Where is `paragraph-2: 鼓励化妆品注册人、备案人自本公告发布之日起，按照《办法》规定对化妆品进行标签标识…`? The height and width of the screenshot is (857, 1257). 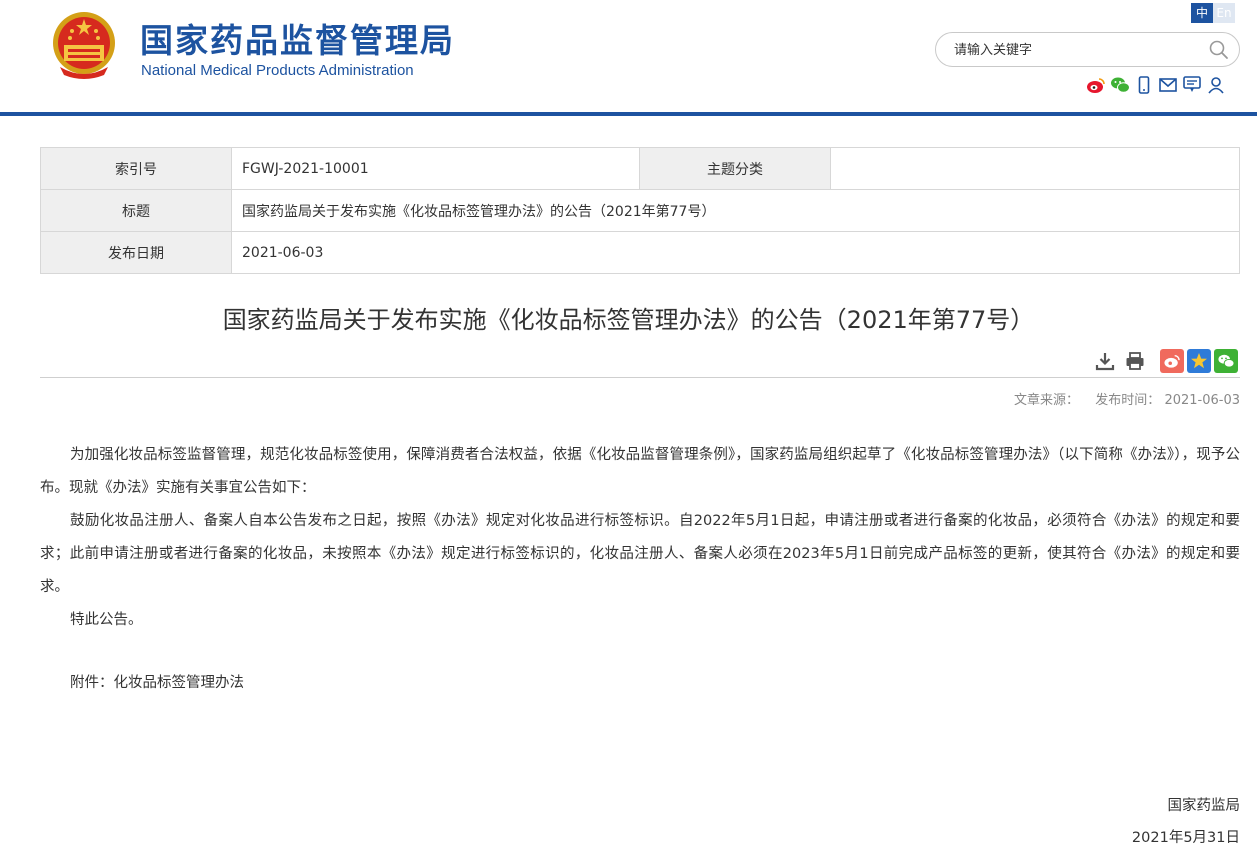
paragraph-2: 鼓励化妆品注册人、备案人自本公告发布之日起，按照《办法》规定对化妆品进行标签标识… is located at coordinates (640, 554).